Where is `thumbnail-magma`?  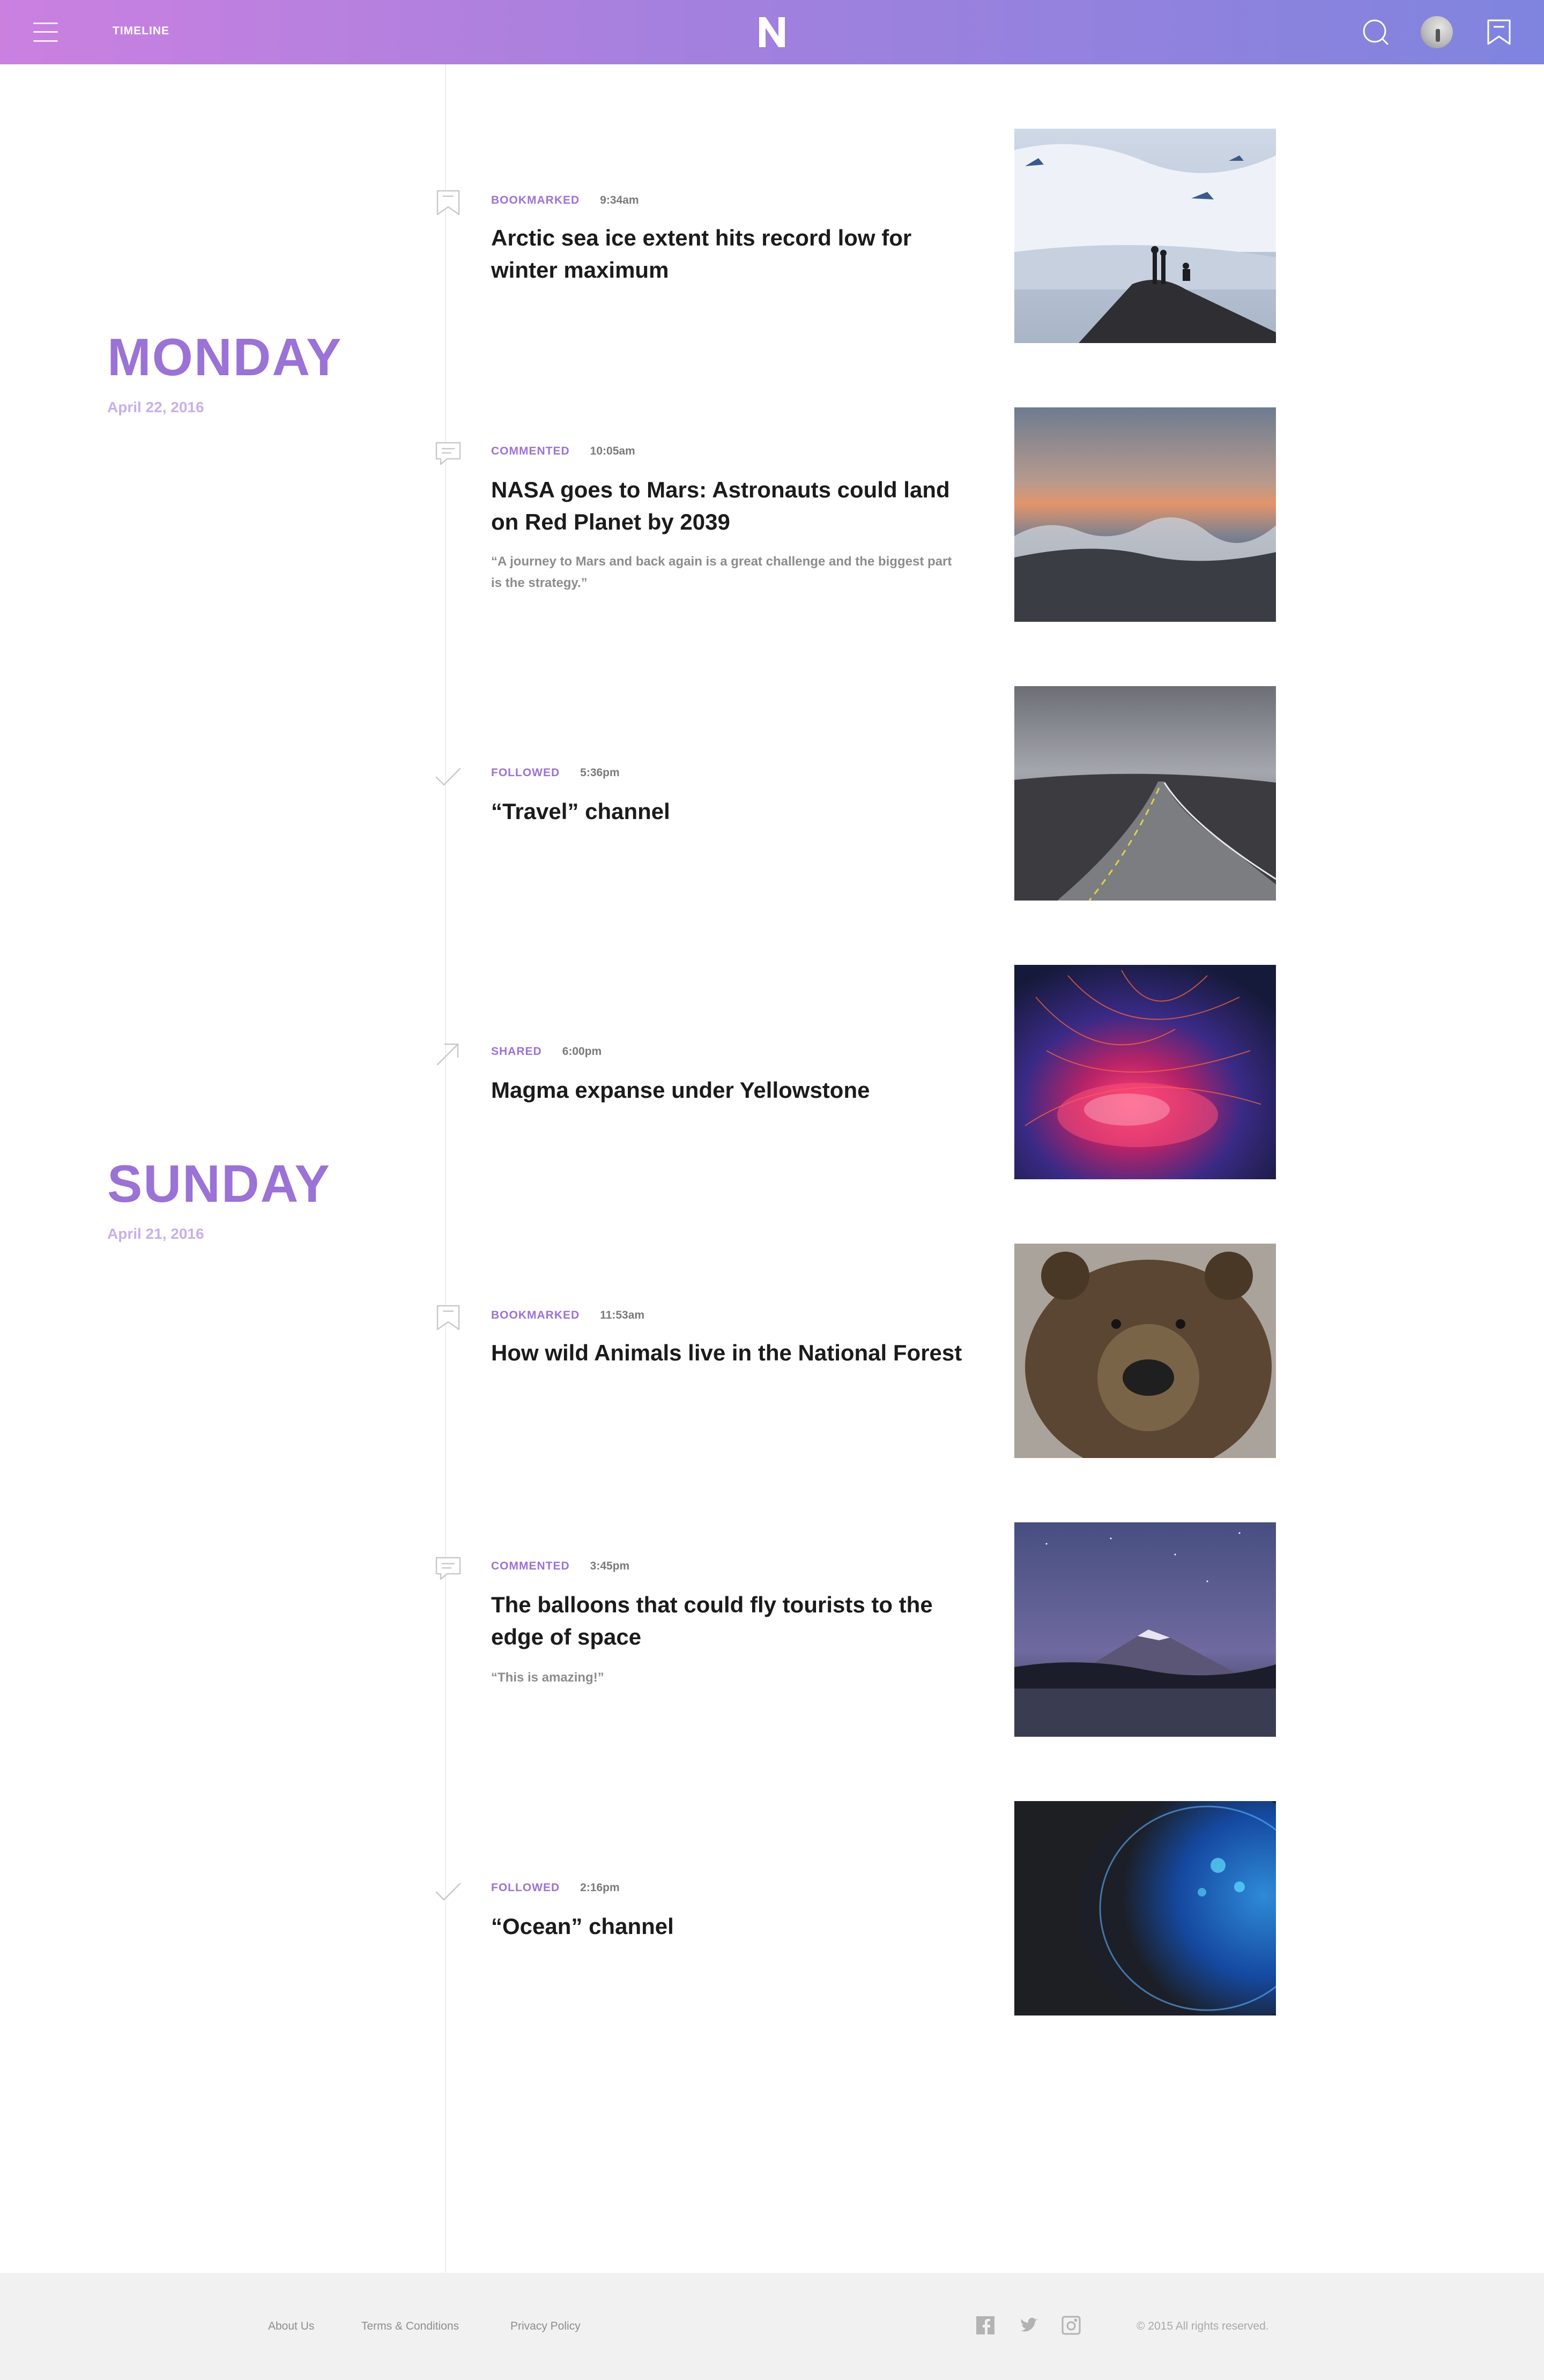 thumbnail-magma is located at coordinates (1145, 1072).